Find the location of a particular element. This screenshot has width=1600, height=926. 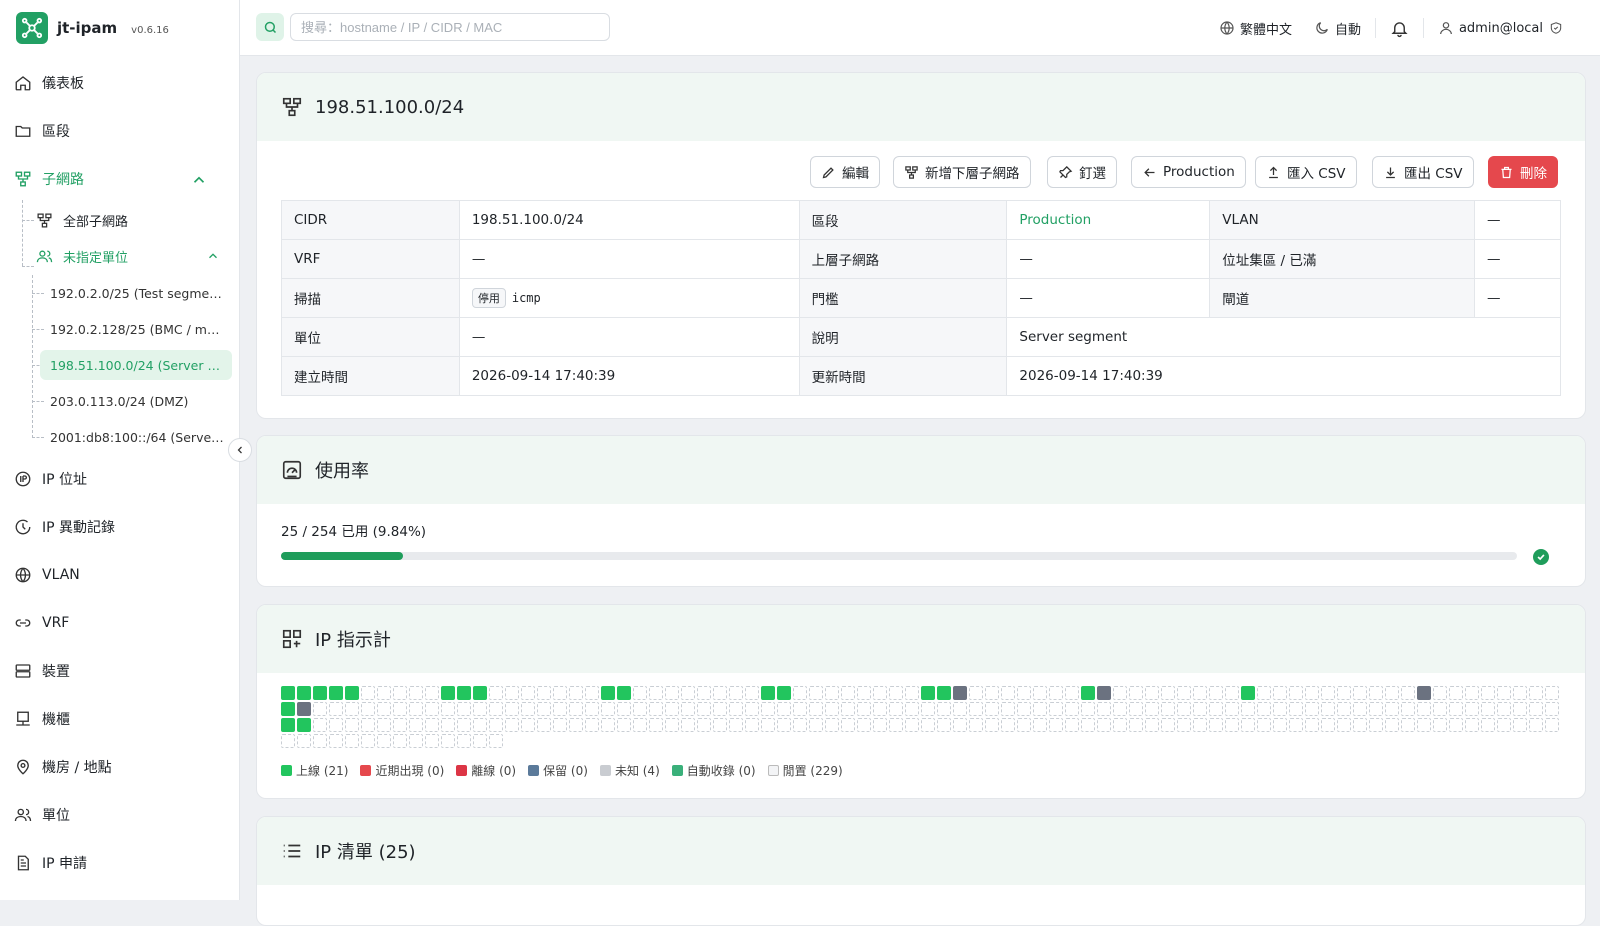

add-child-subnet-button: 新增下層子網路 is located at coordinates (962, 172).